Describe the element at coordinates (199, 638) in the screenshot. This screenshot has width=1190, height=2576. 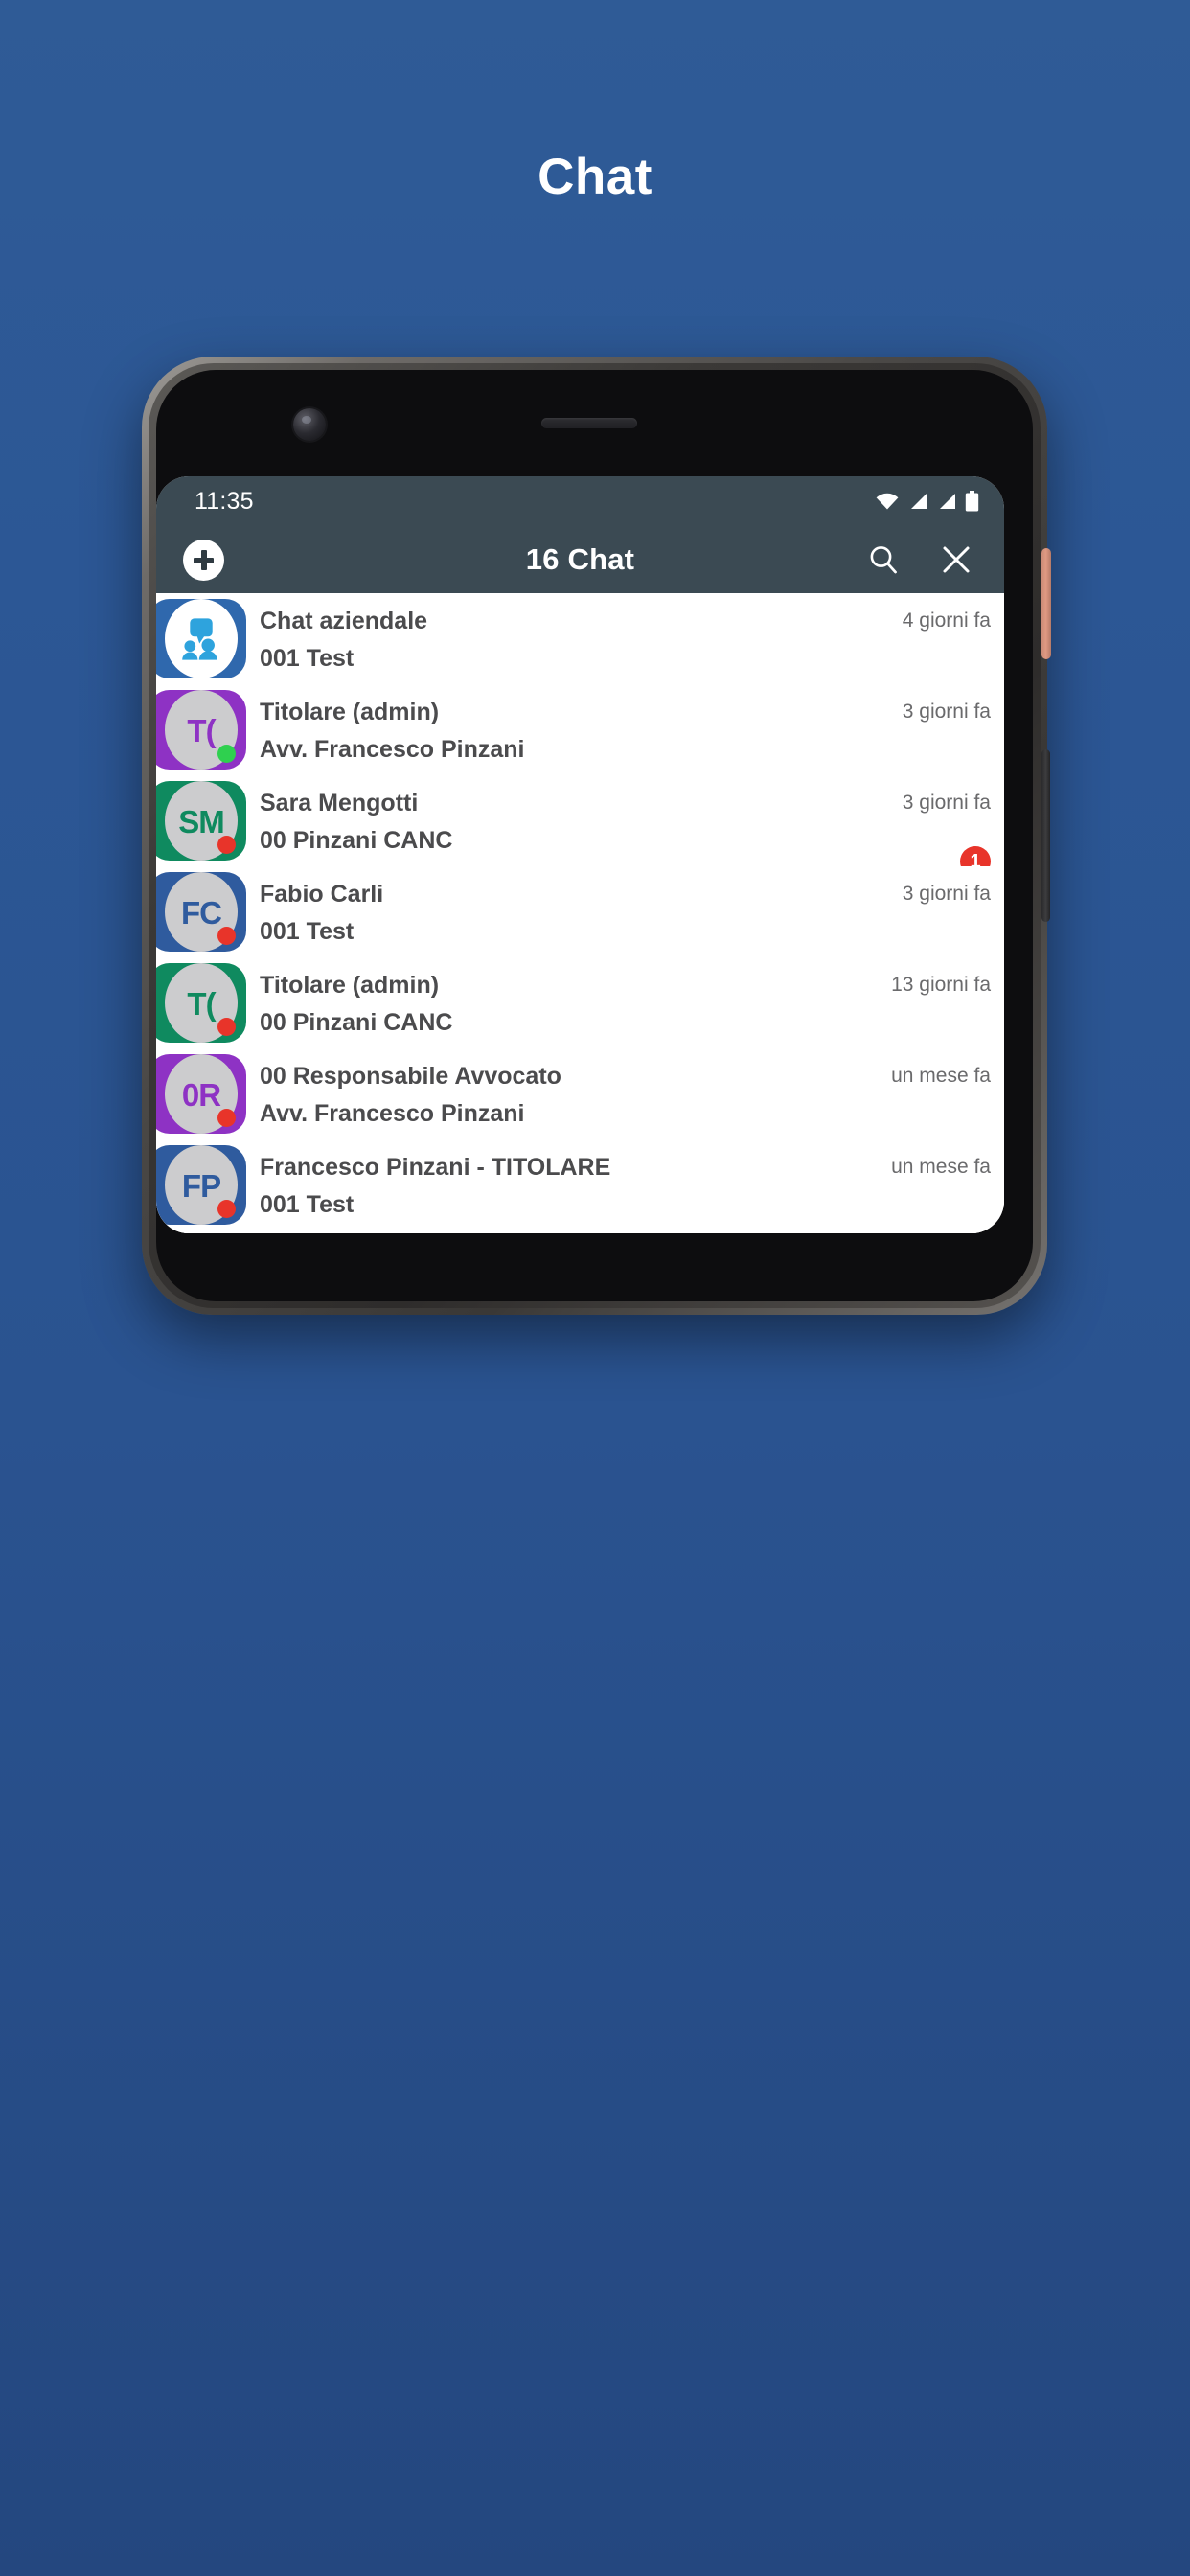
I see `group-chat-icon` at that location.